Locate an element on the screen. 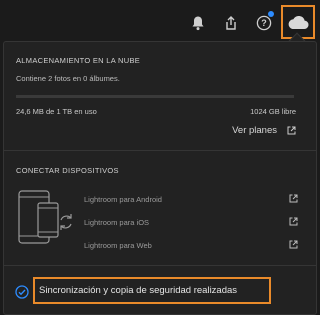 The height and width of the screenshot is (315, 320). notification-dot is located at coordinates (271, 14).